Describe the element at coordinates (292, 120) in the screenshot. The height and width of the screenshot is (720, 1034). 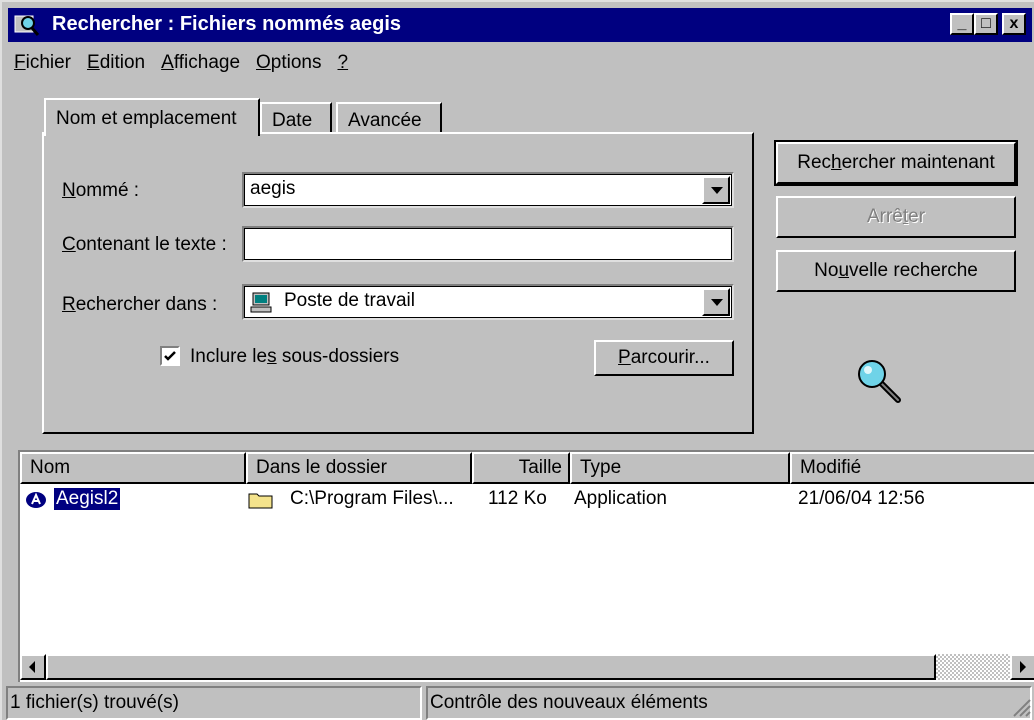
I see `tab-label: Date` at that location.